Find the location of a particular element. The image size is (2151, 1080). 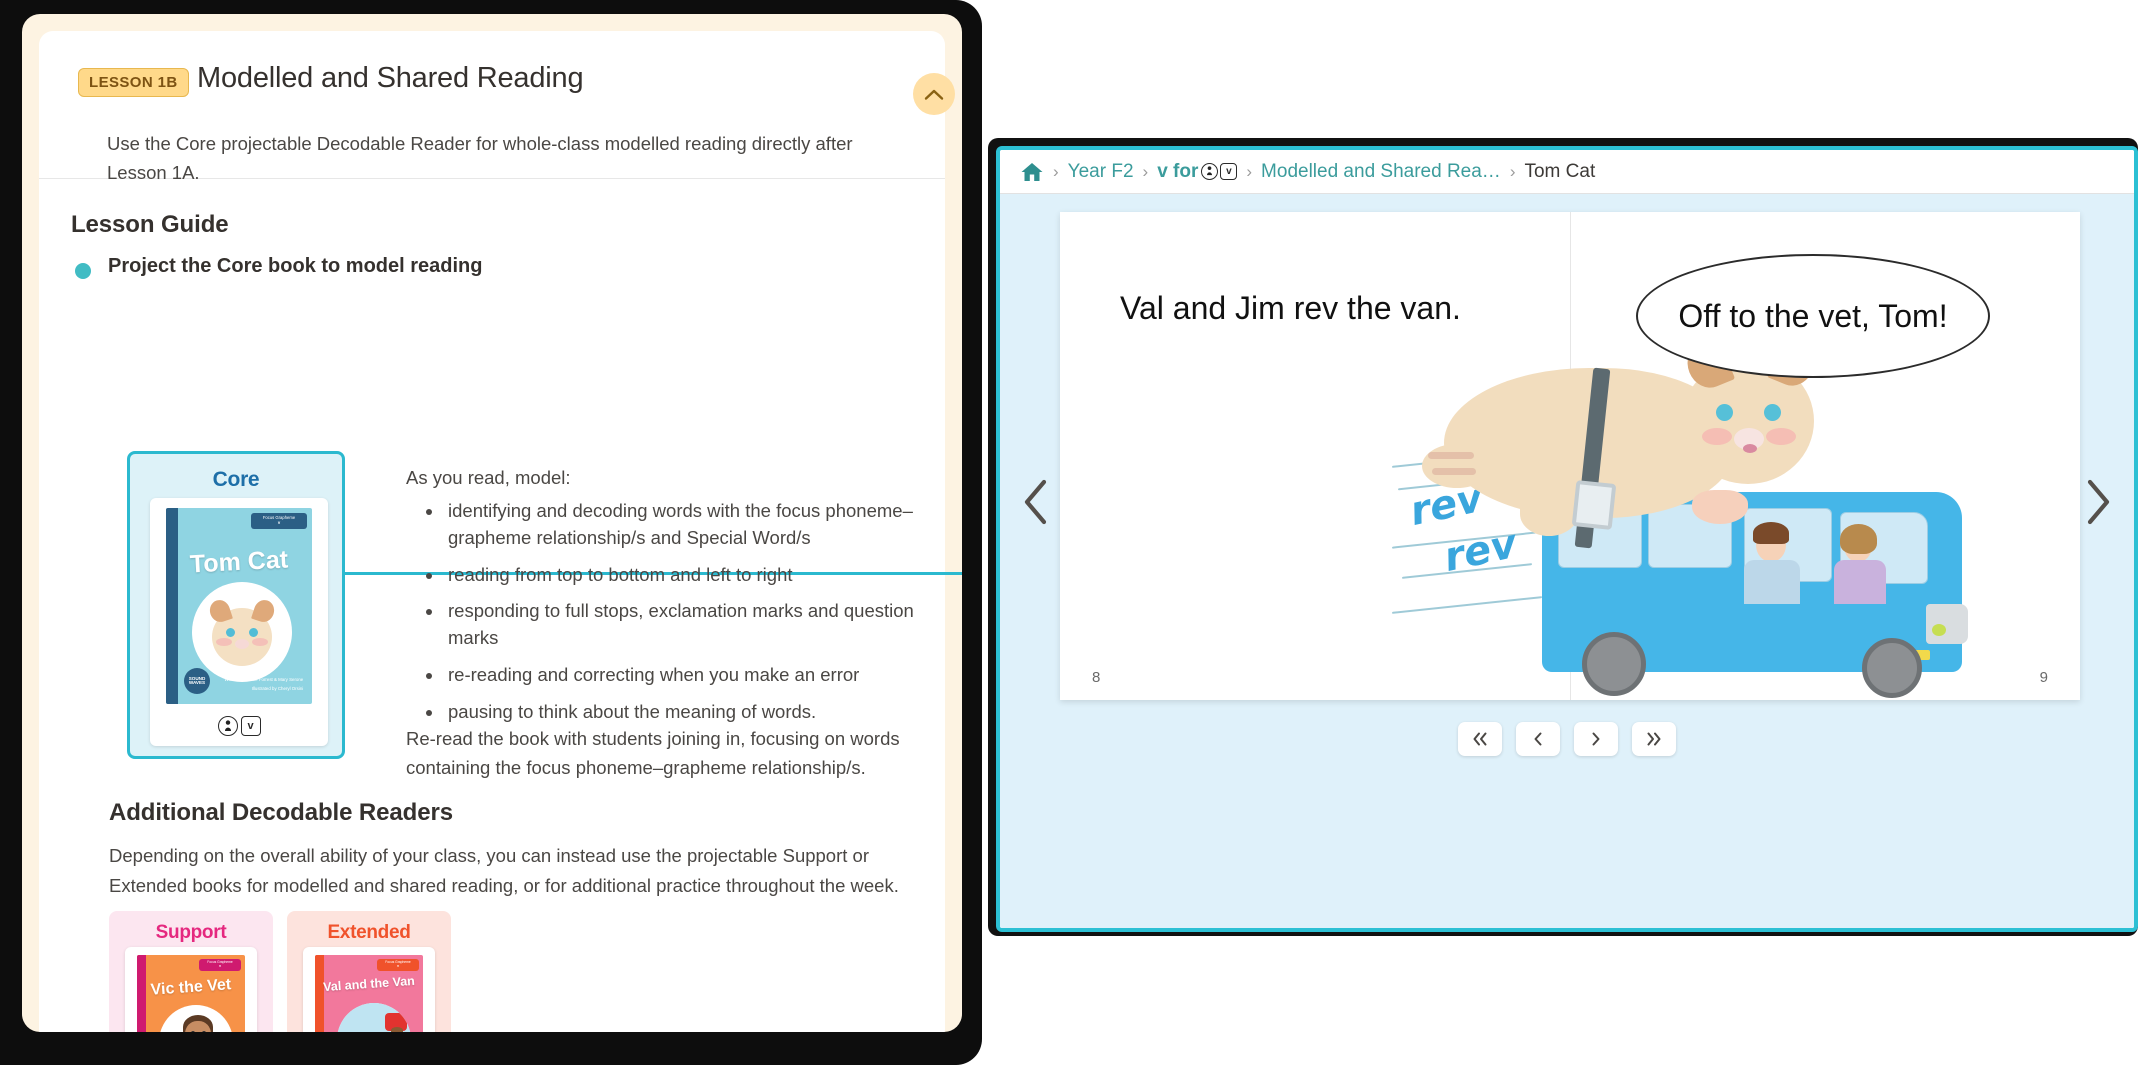

support-cover-illustration is located at coordinates (196, 1018).